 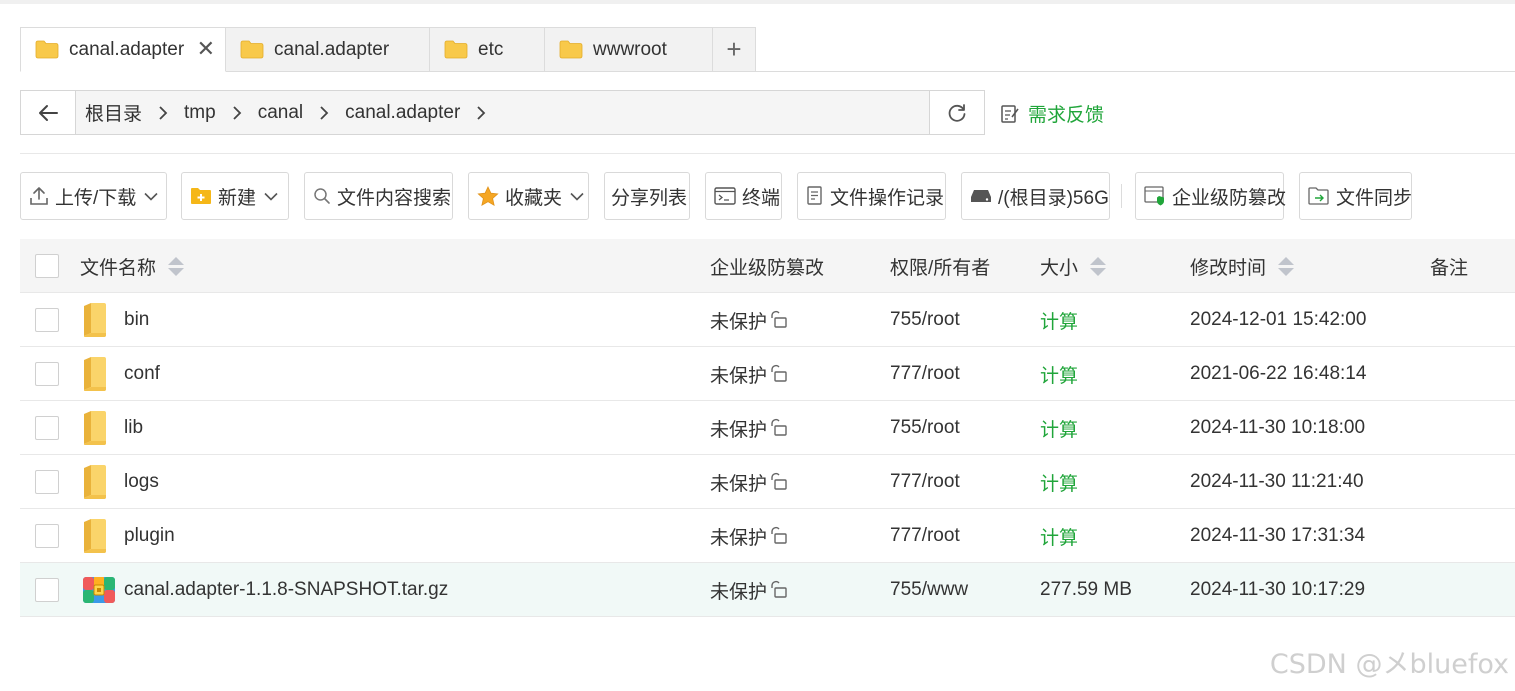 I want to click on tab-canal-adapter-active: canal.adapter ✕, so click(x=123, y=49).